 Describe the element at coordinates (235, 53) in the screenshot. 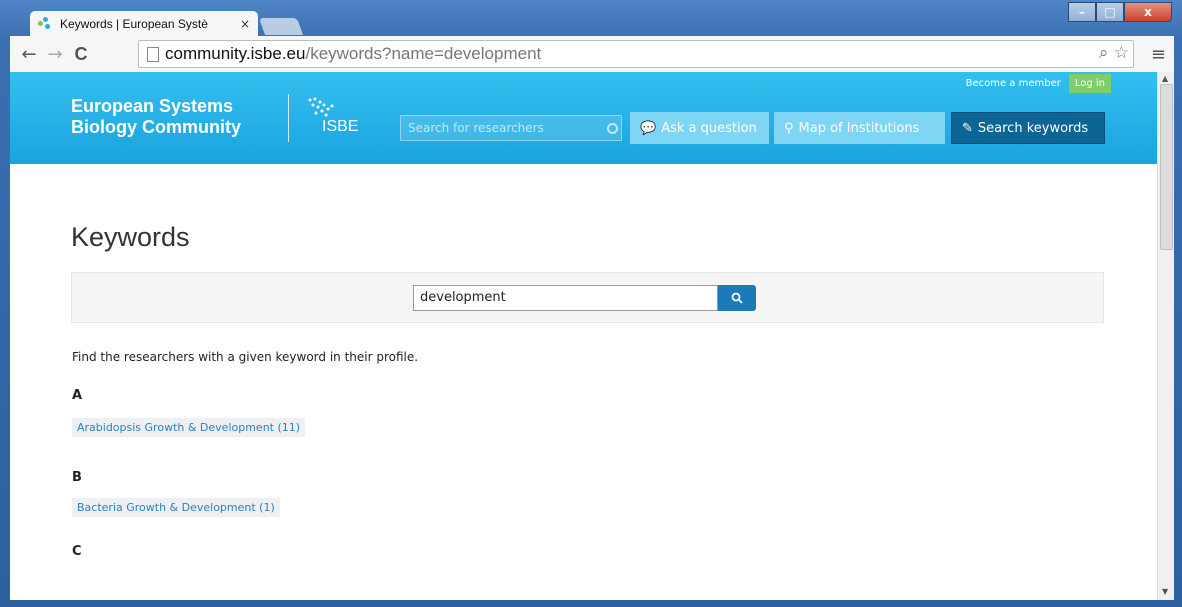

I see `url-host: community.isbe.eu` at that location.